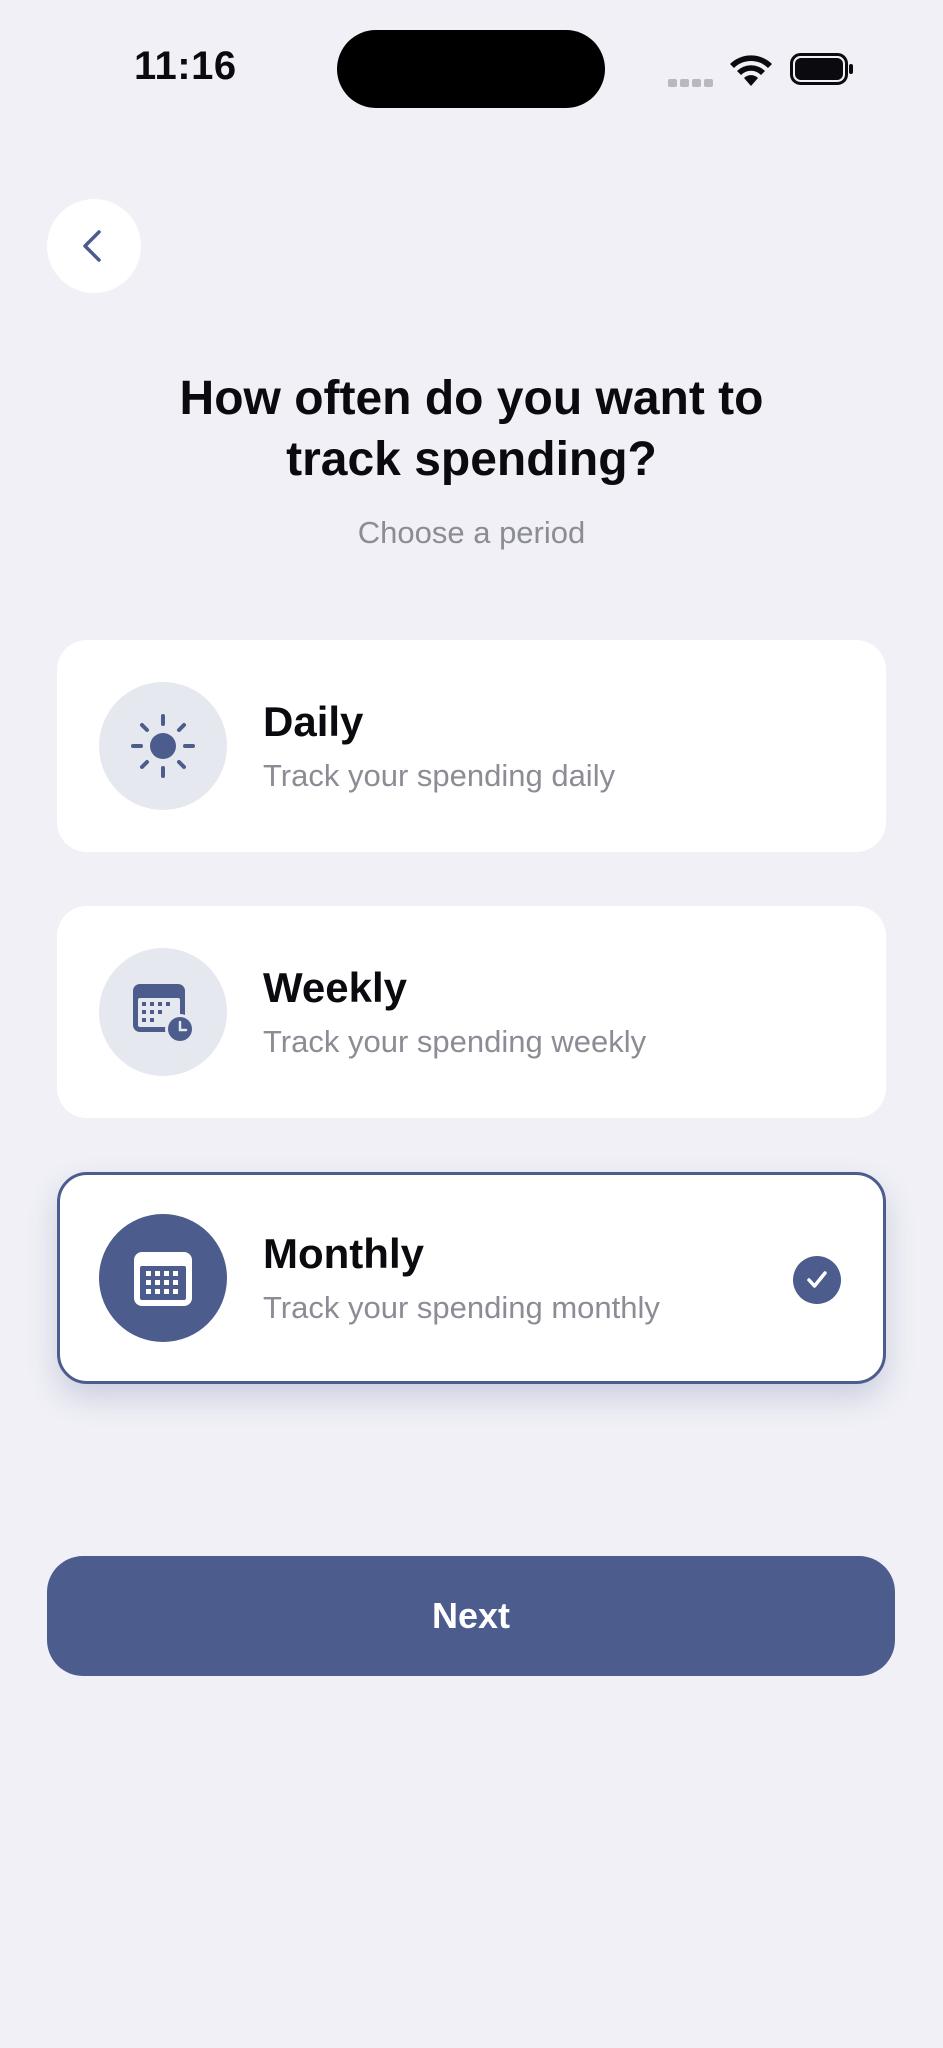 This screenshot has height=2048, width=943. I want to click on calendar-icon, so click(163, 1279).